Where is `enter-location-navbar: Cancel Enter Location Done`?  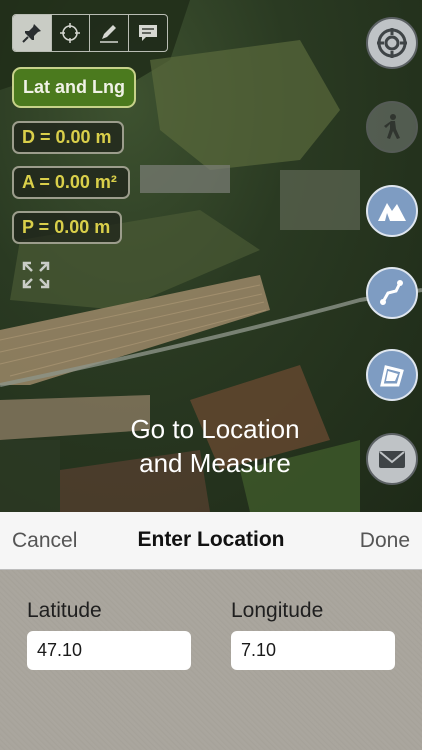 enter-location-navbar: Cancel Enter Location Done is located at coordinates (211, 541).